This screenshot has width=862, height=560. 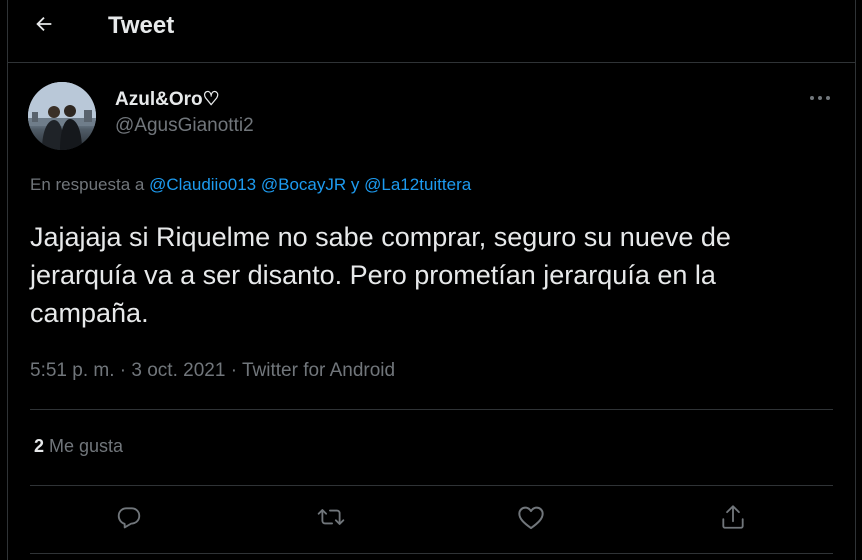 I want to click on more-options-button, so click(x=820, y=98).